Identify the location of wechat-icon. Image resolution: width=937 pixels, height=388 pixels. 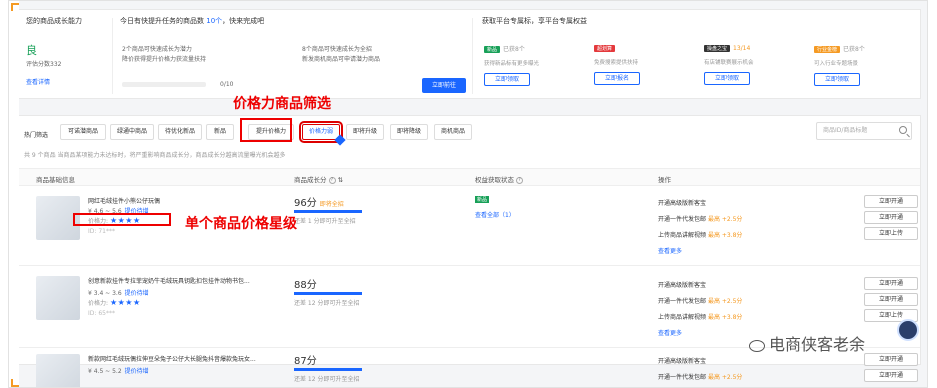
(757, 345).